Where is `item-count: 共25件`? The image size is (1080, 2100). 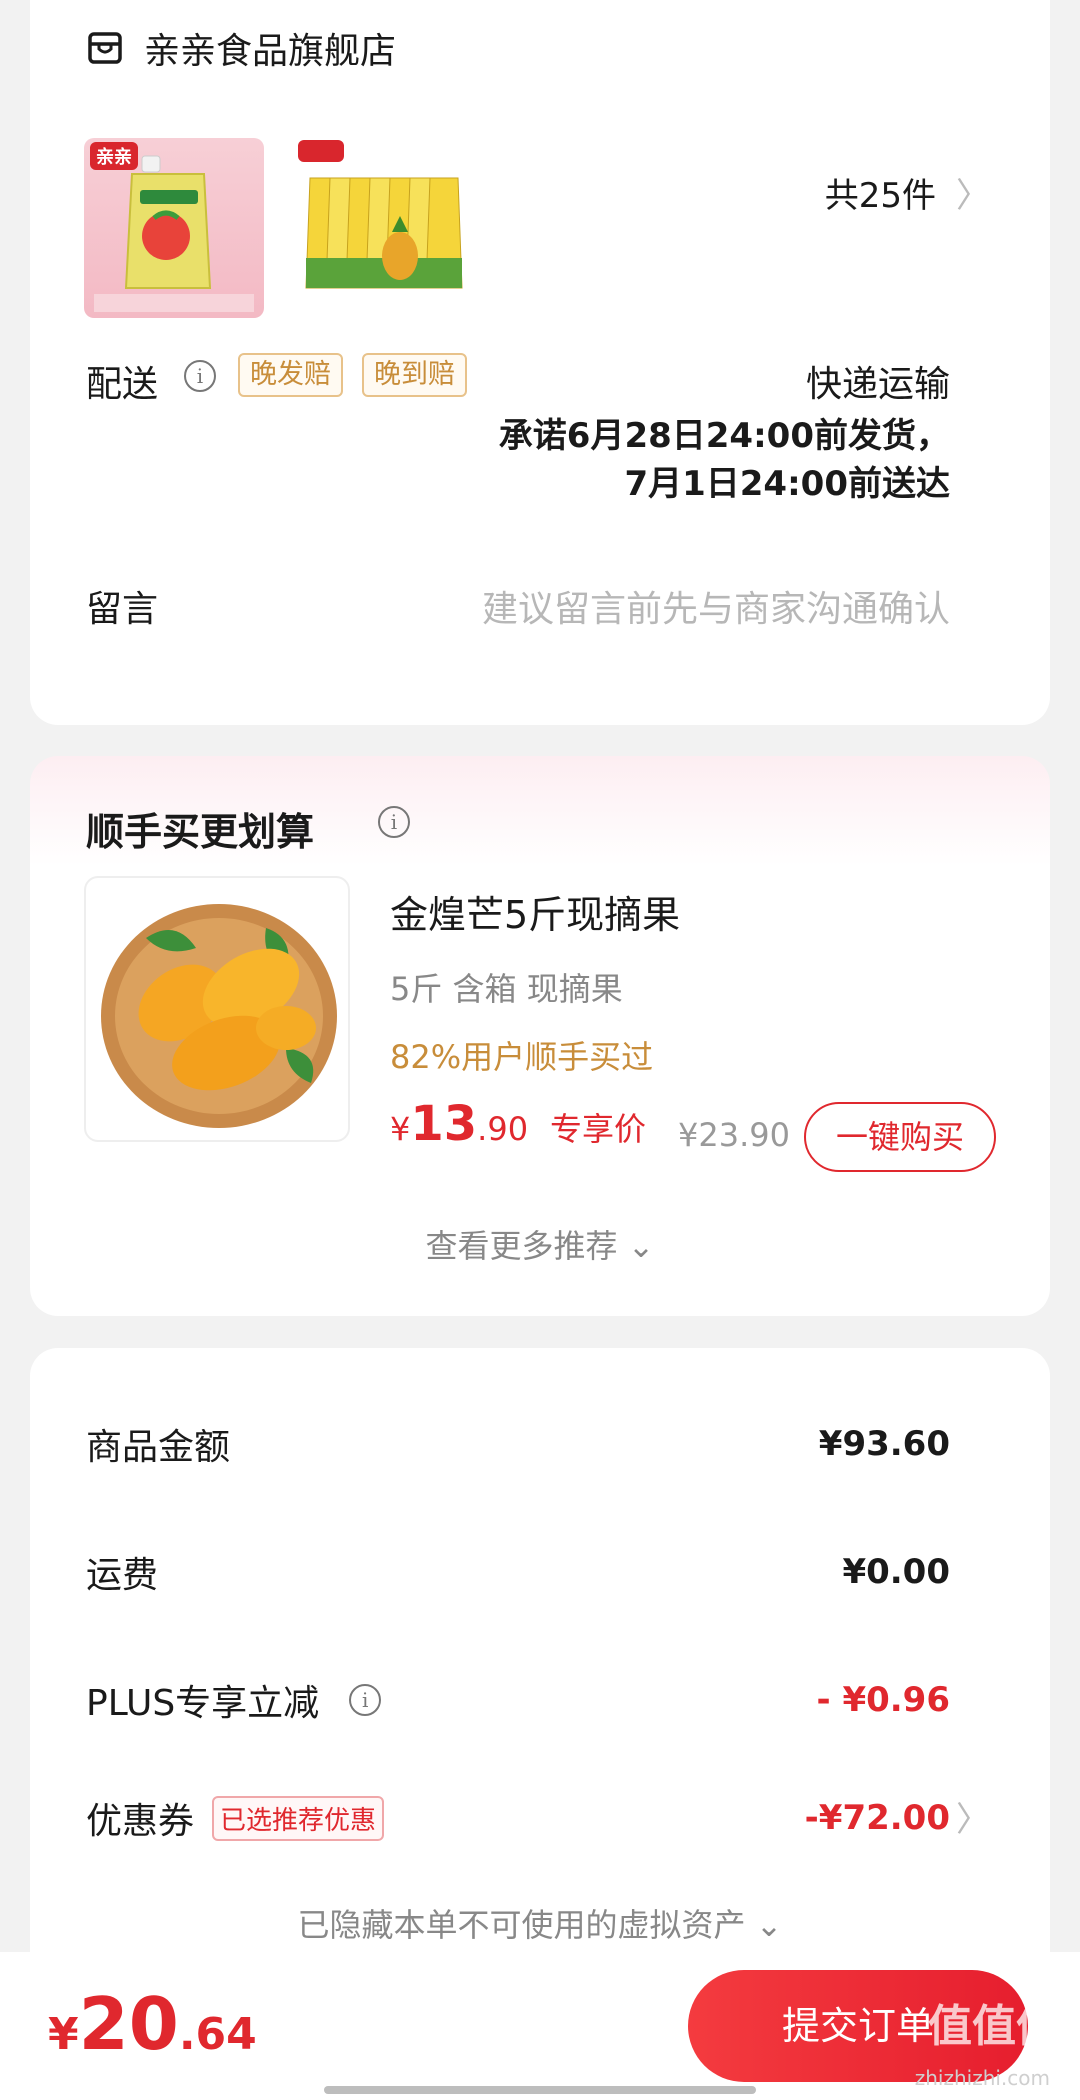
item-count: 共25件 is located at coordinates (880, 196).